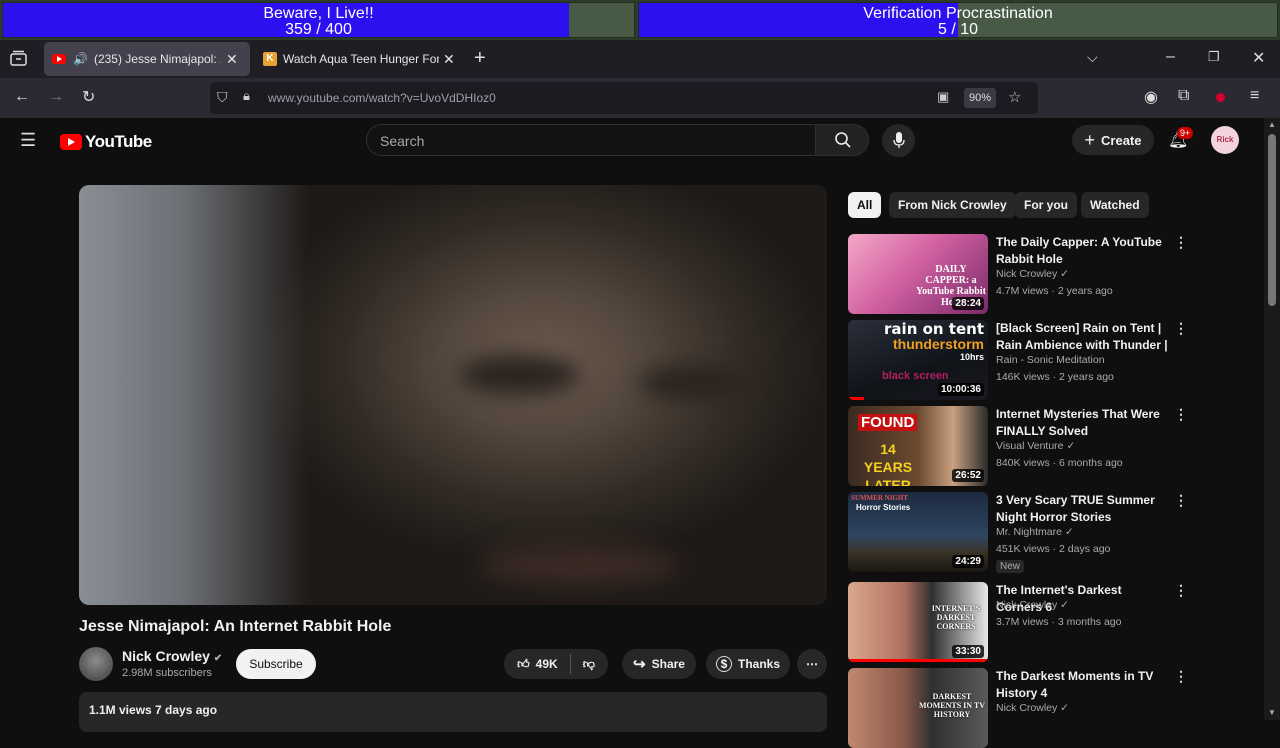  What do you see at coordinates (589, 664) in the screenshot?
I see `dislike-button: 👎︎` at bounding box center [589, 664].